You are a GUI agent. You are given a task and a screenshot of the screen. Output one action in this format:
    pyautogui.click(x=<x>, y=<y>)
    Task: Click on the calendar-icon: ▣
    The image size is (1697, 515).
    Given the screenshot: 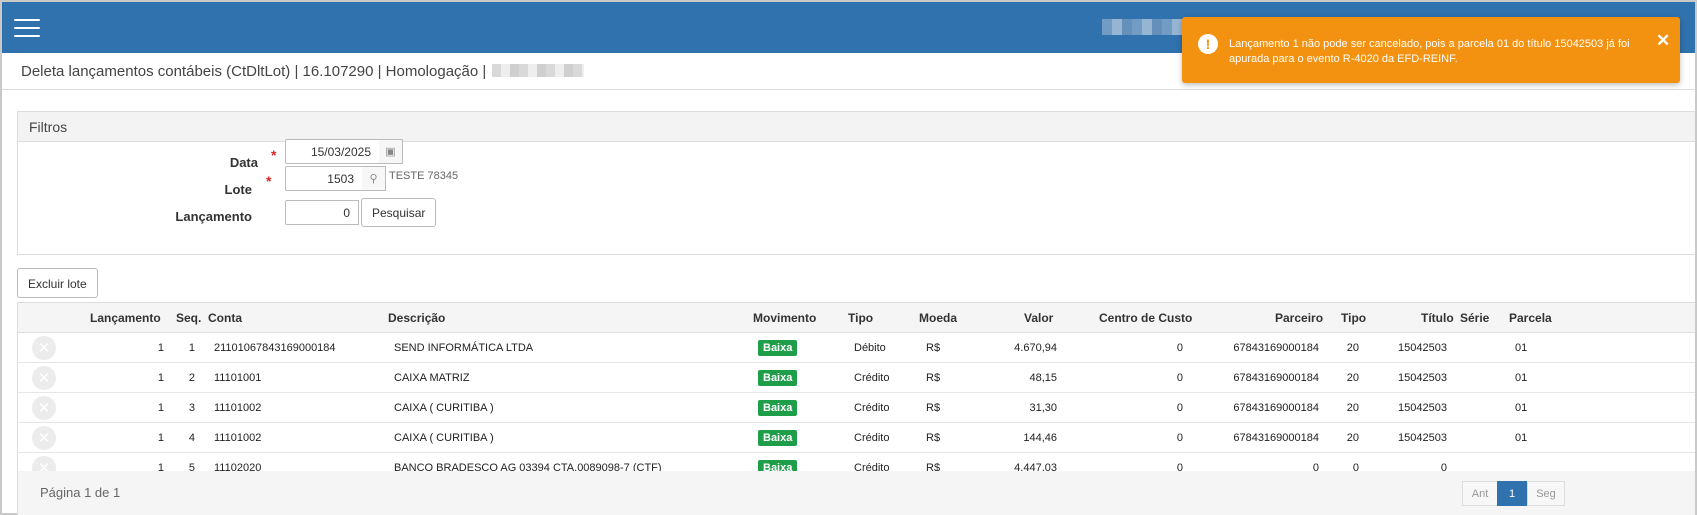 What is the action you would take?
    pyautogui.click(x=391, y=151)
    